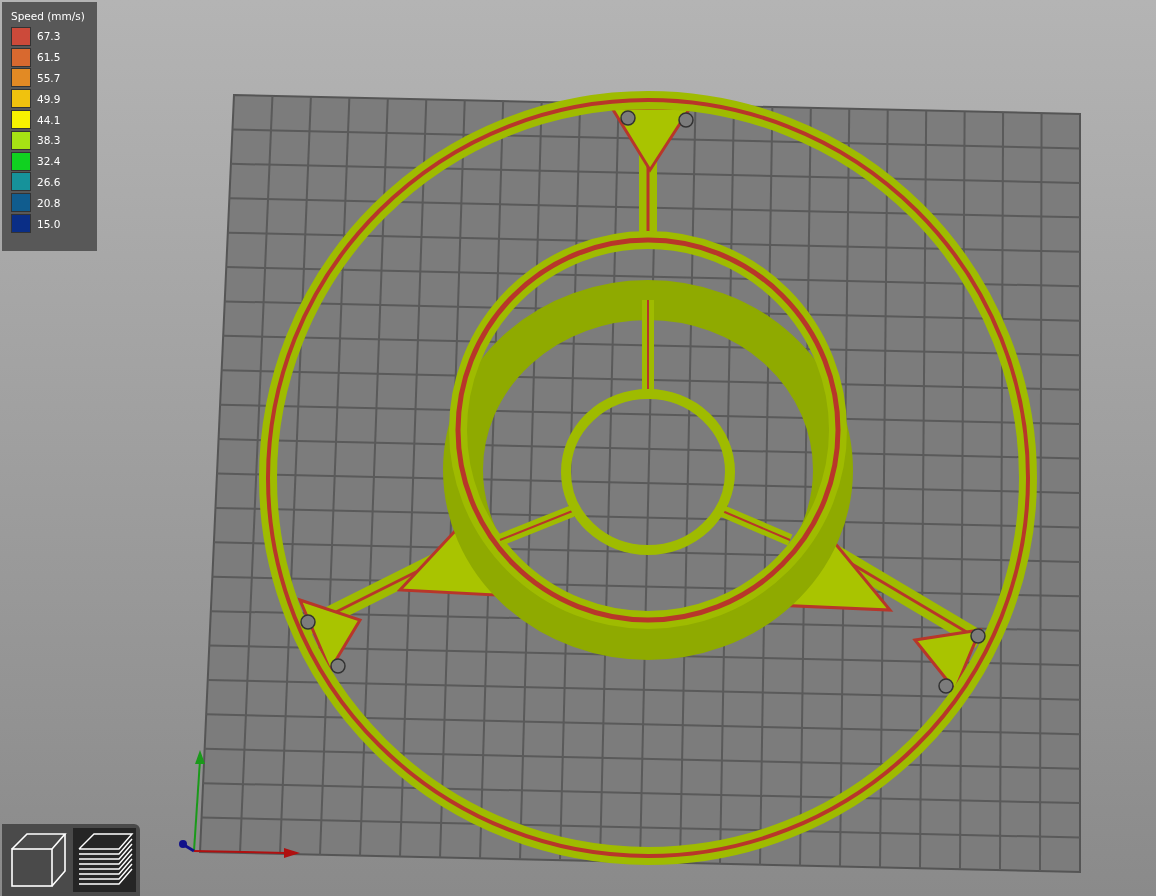 The height and width of the screenshot is (896, 1156). I want to click on legend-value: 61.5, so click(49, 57).